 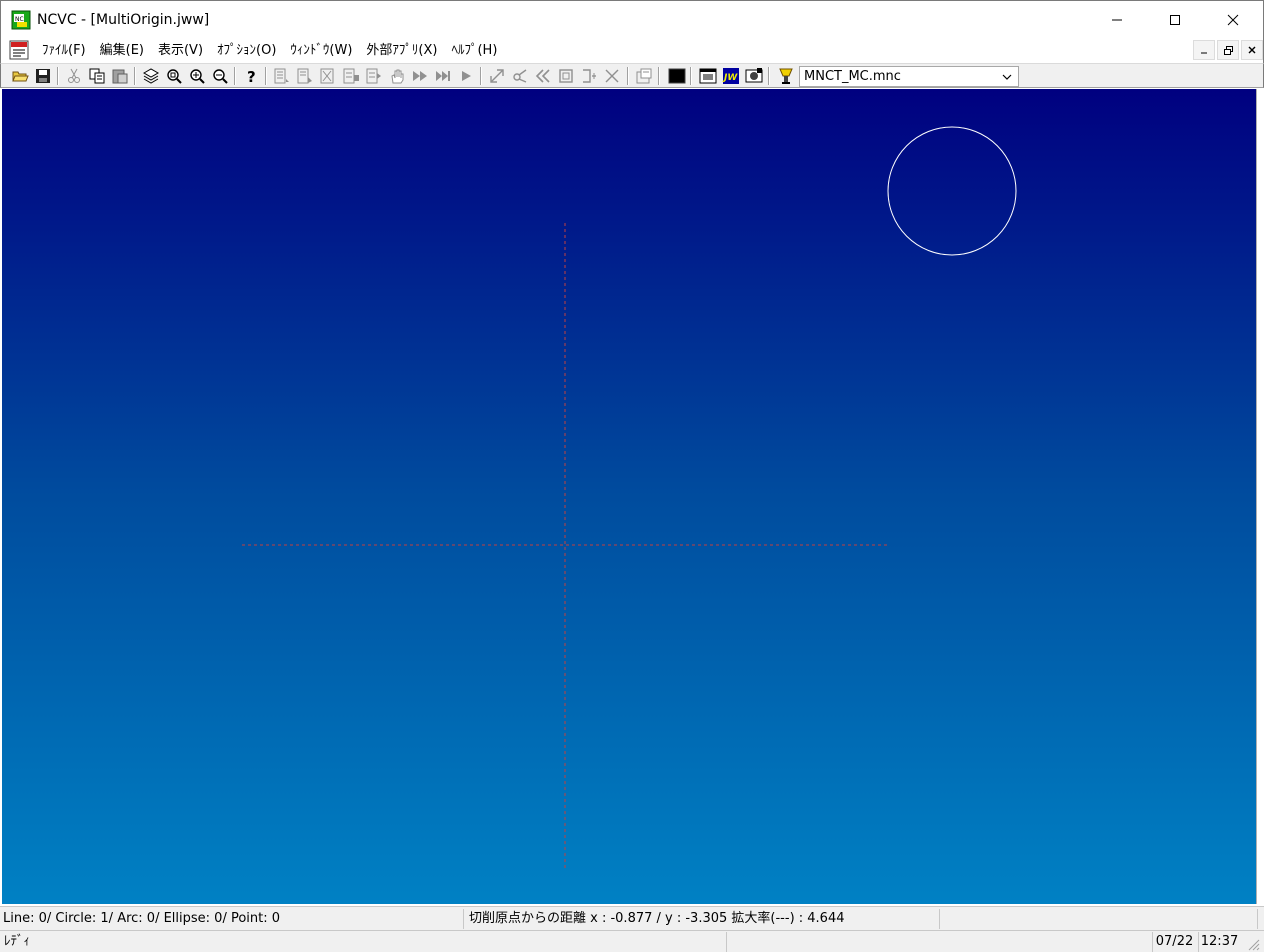 I want to click on chevron-down-icon, so click(x=1007, y=76).